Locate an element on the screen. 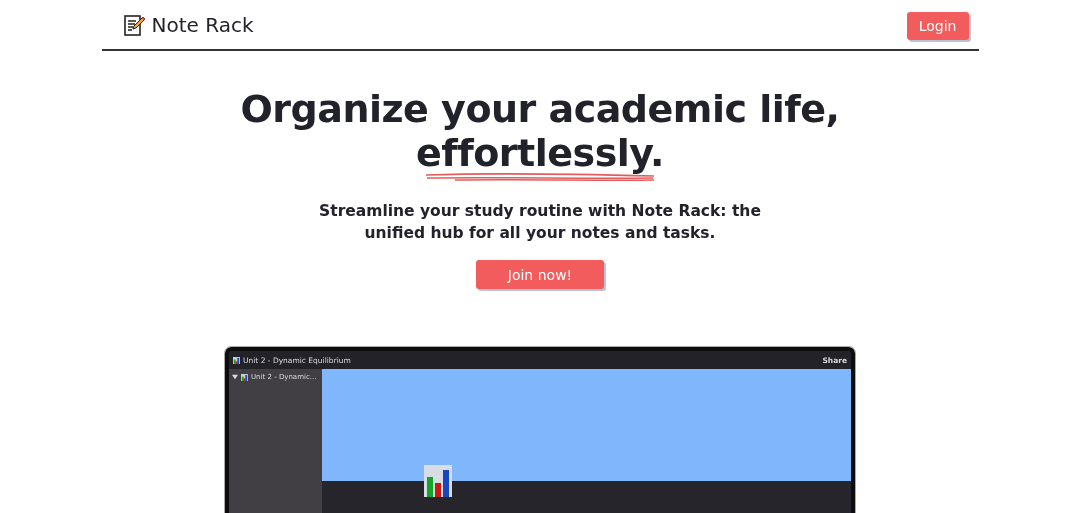 The height and width of the screenshot is (513, 1080). bar-chart-icon is located at coordinates (438, 481).